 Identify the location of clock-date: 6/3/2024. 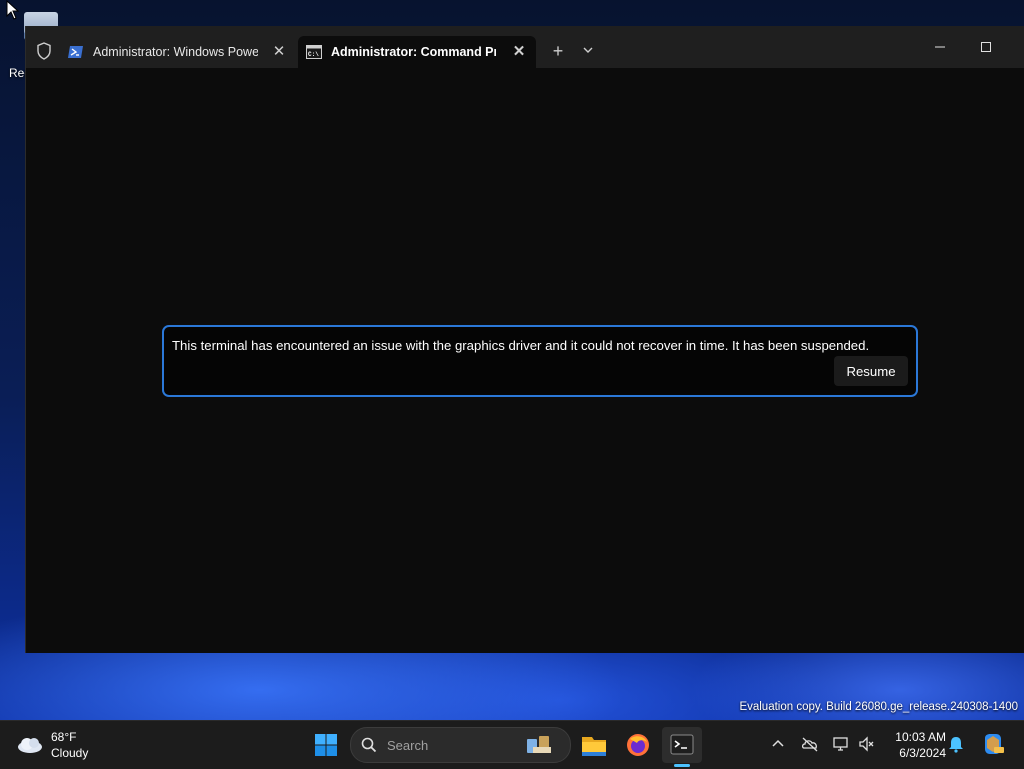
(922, 753).